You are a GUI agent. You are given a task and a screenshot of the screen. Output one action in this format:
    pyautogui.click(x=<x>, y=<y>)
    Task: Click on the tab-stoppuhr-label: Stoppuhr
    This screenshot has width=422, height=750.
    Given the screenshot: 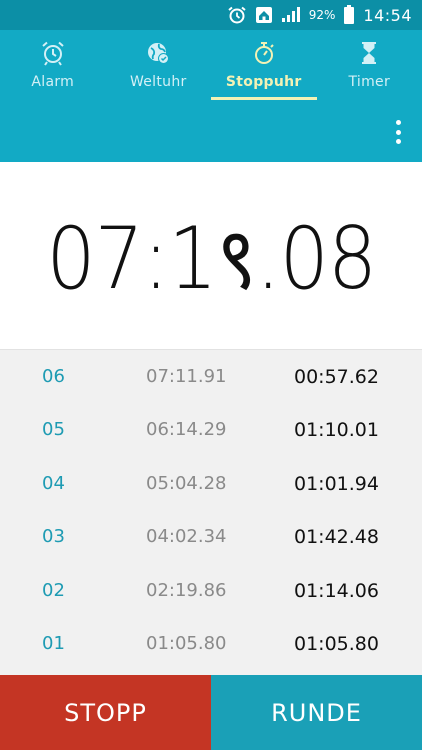 What is the action you would take?
    pyautogui.click(x=263, y=82)
    